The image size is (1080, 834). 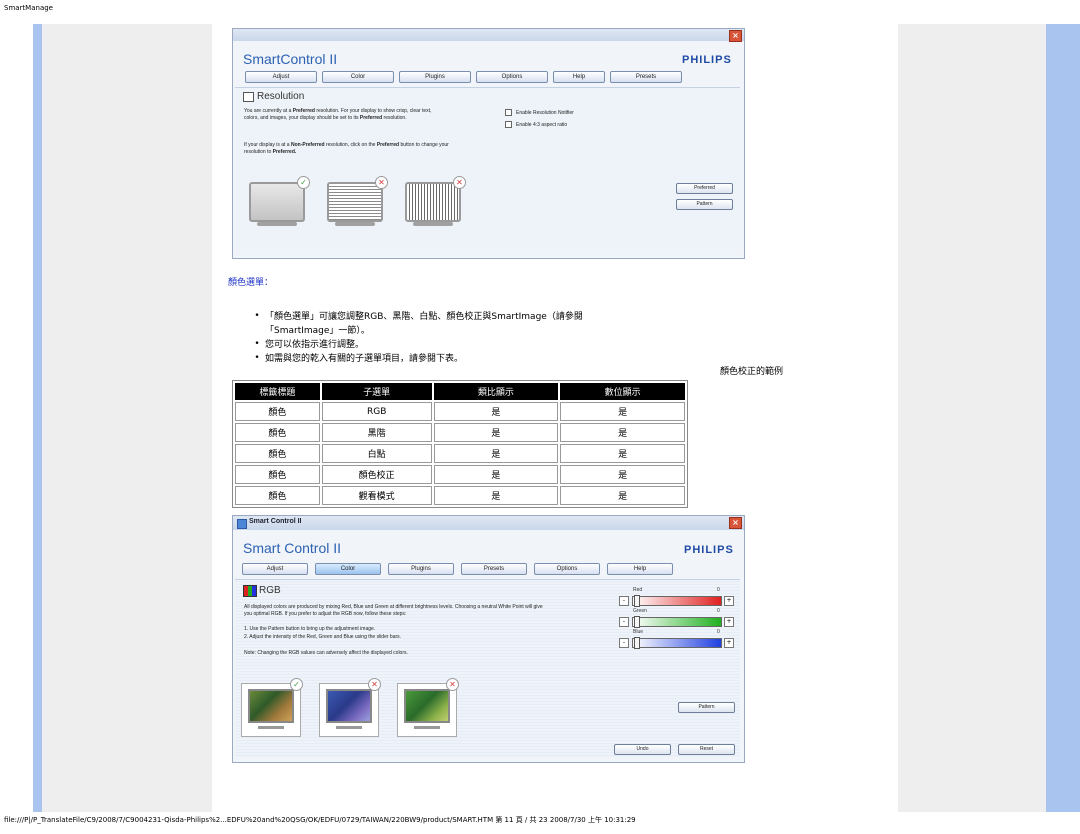 What do you see at coordinates (394, 118) in the screenshot?
I see `p1-e: resolution.` at bounding box center [394, 118].